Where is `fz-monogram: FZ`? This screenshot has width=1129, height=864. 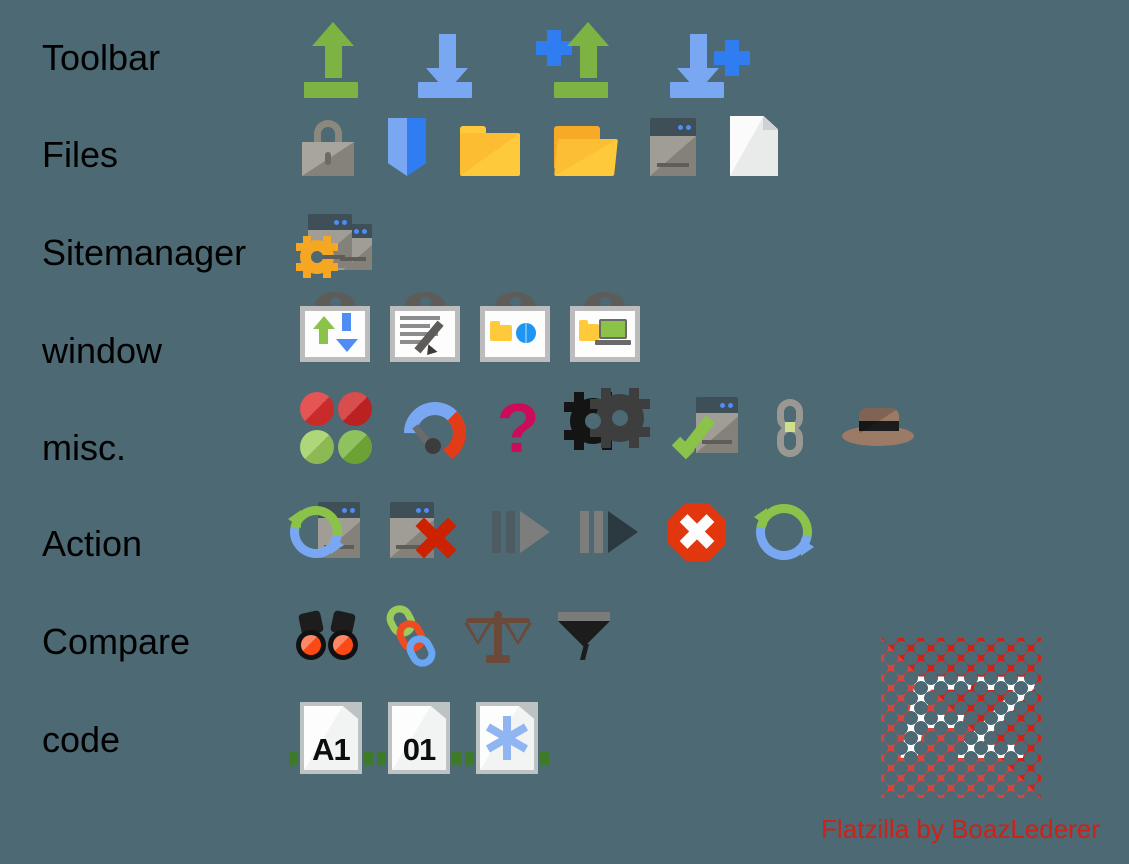 fz-monogram: FZ is located at coordinates (965, 718).